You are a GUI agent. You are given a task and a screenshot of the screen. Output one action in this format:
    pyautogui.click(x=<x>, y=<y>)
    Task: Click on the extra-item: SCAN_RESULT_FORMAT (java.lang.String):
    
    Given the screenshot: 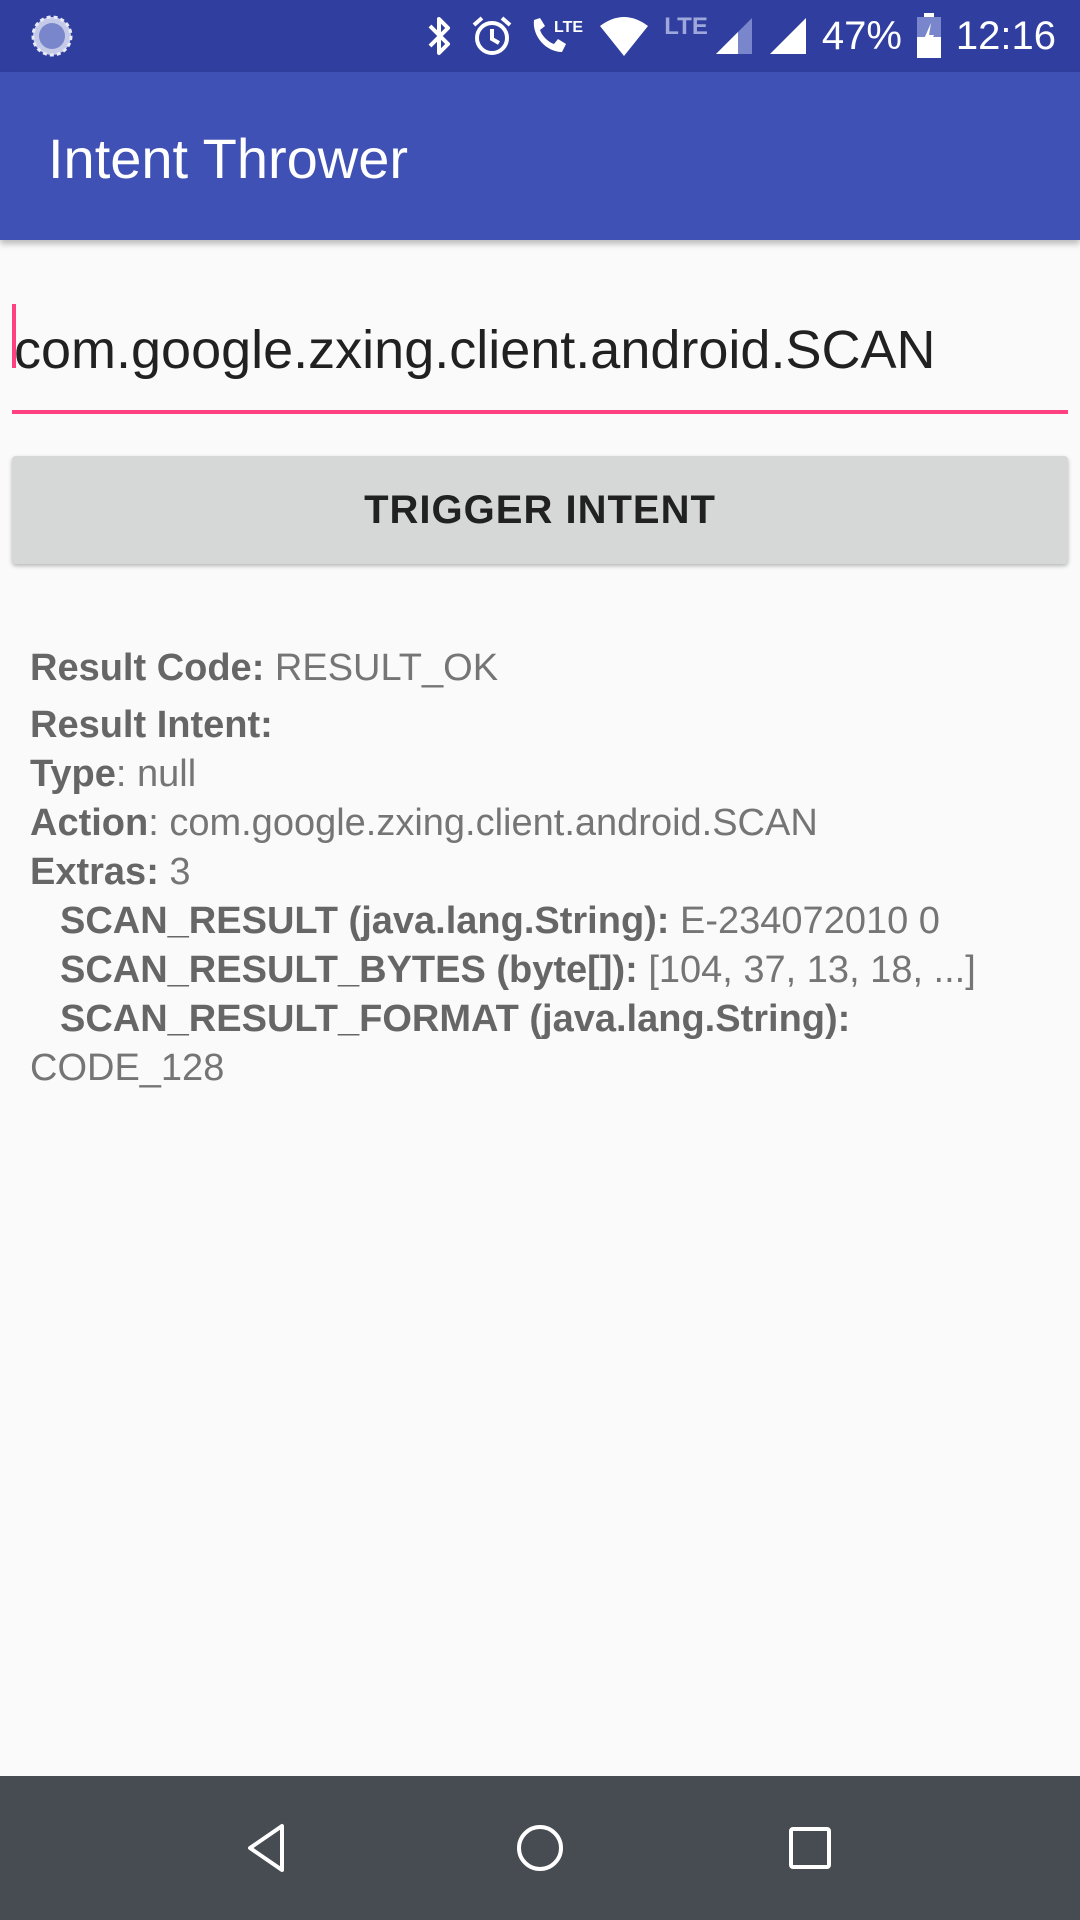 What is the action you would take?
    pyautogui.click(x=545, y=1019)
    